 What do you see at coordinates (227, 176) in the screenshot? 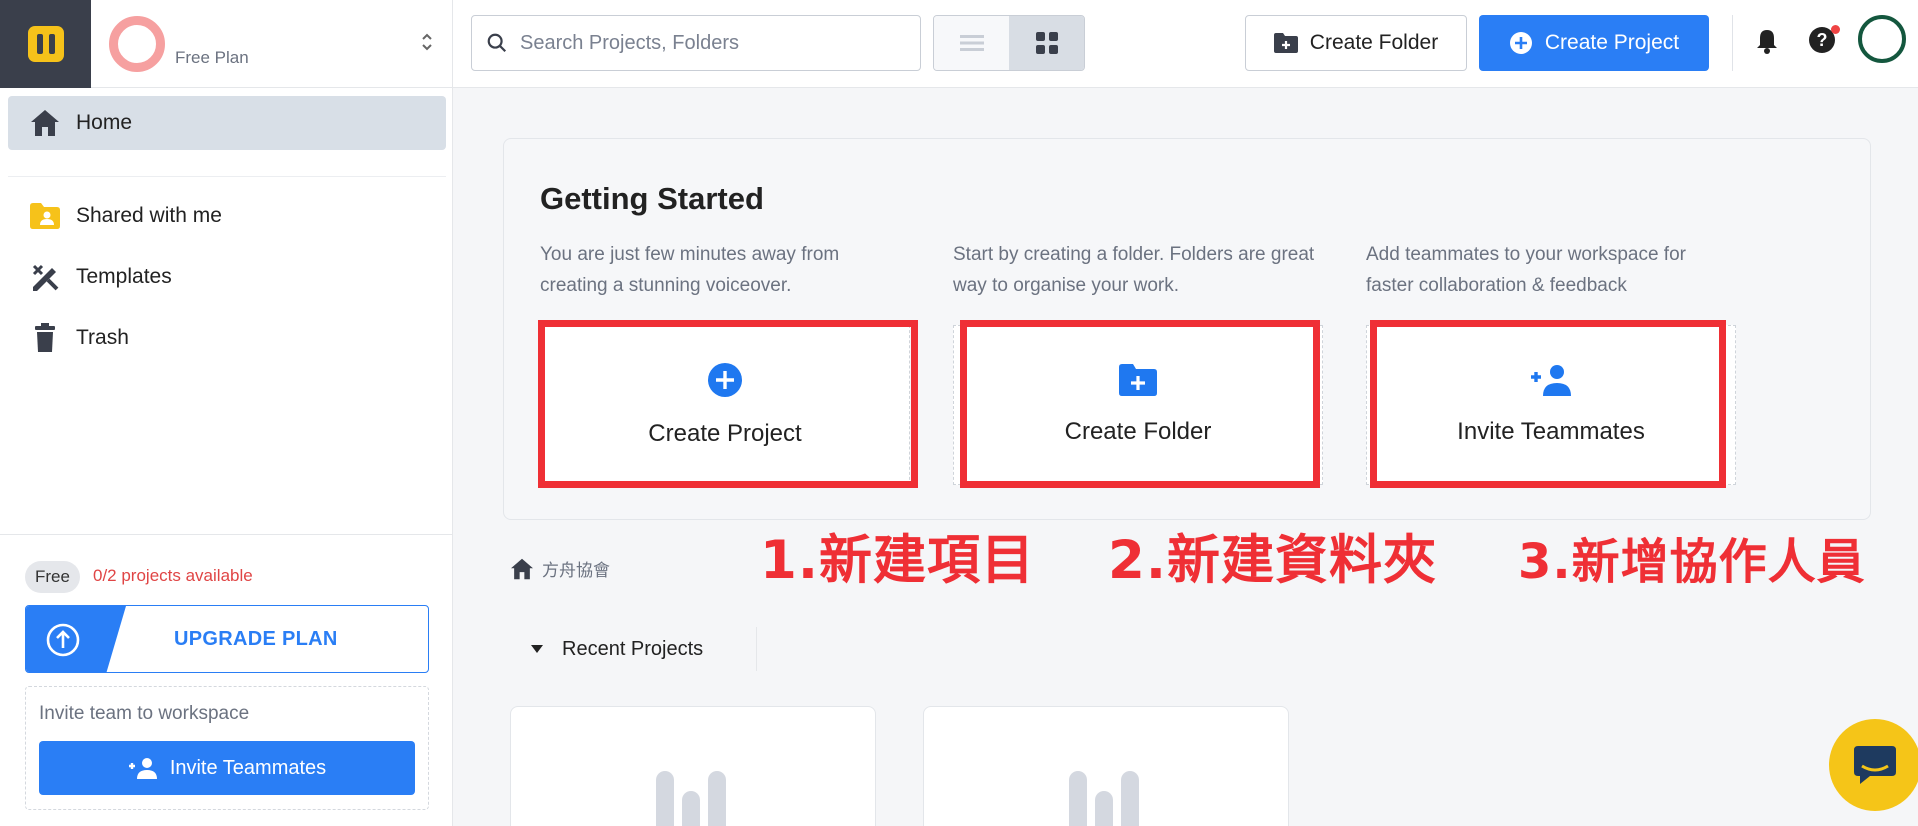
I see `sidebar-divider` at bounding box center [227, 176].